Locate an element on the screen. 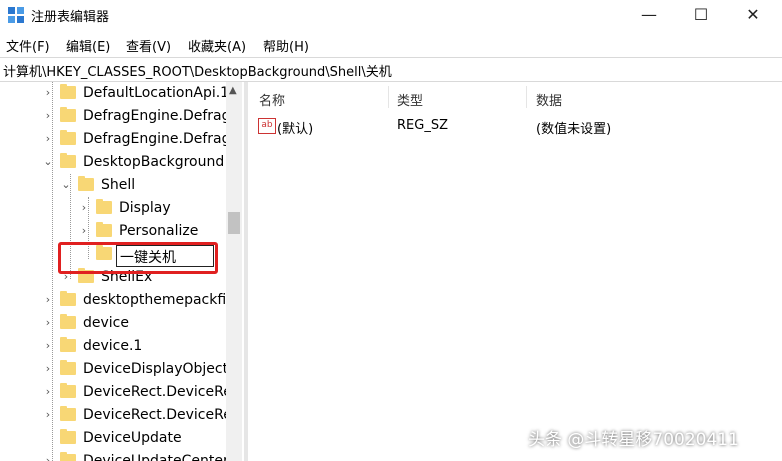  tree-item-label: DesktopBackground is located at coordinates (154, 162).